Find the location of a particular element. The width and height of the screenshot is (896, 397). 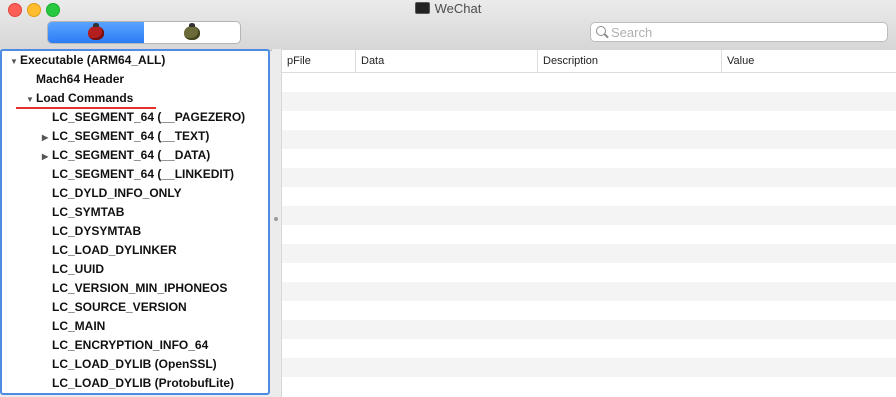

window-title: WeChat is located at coordinates (448, 9).